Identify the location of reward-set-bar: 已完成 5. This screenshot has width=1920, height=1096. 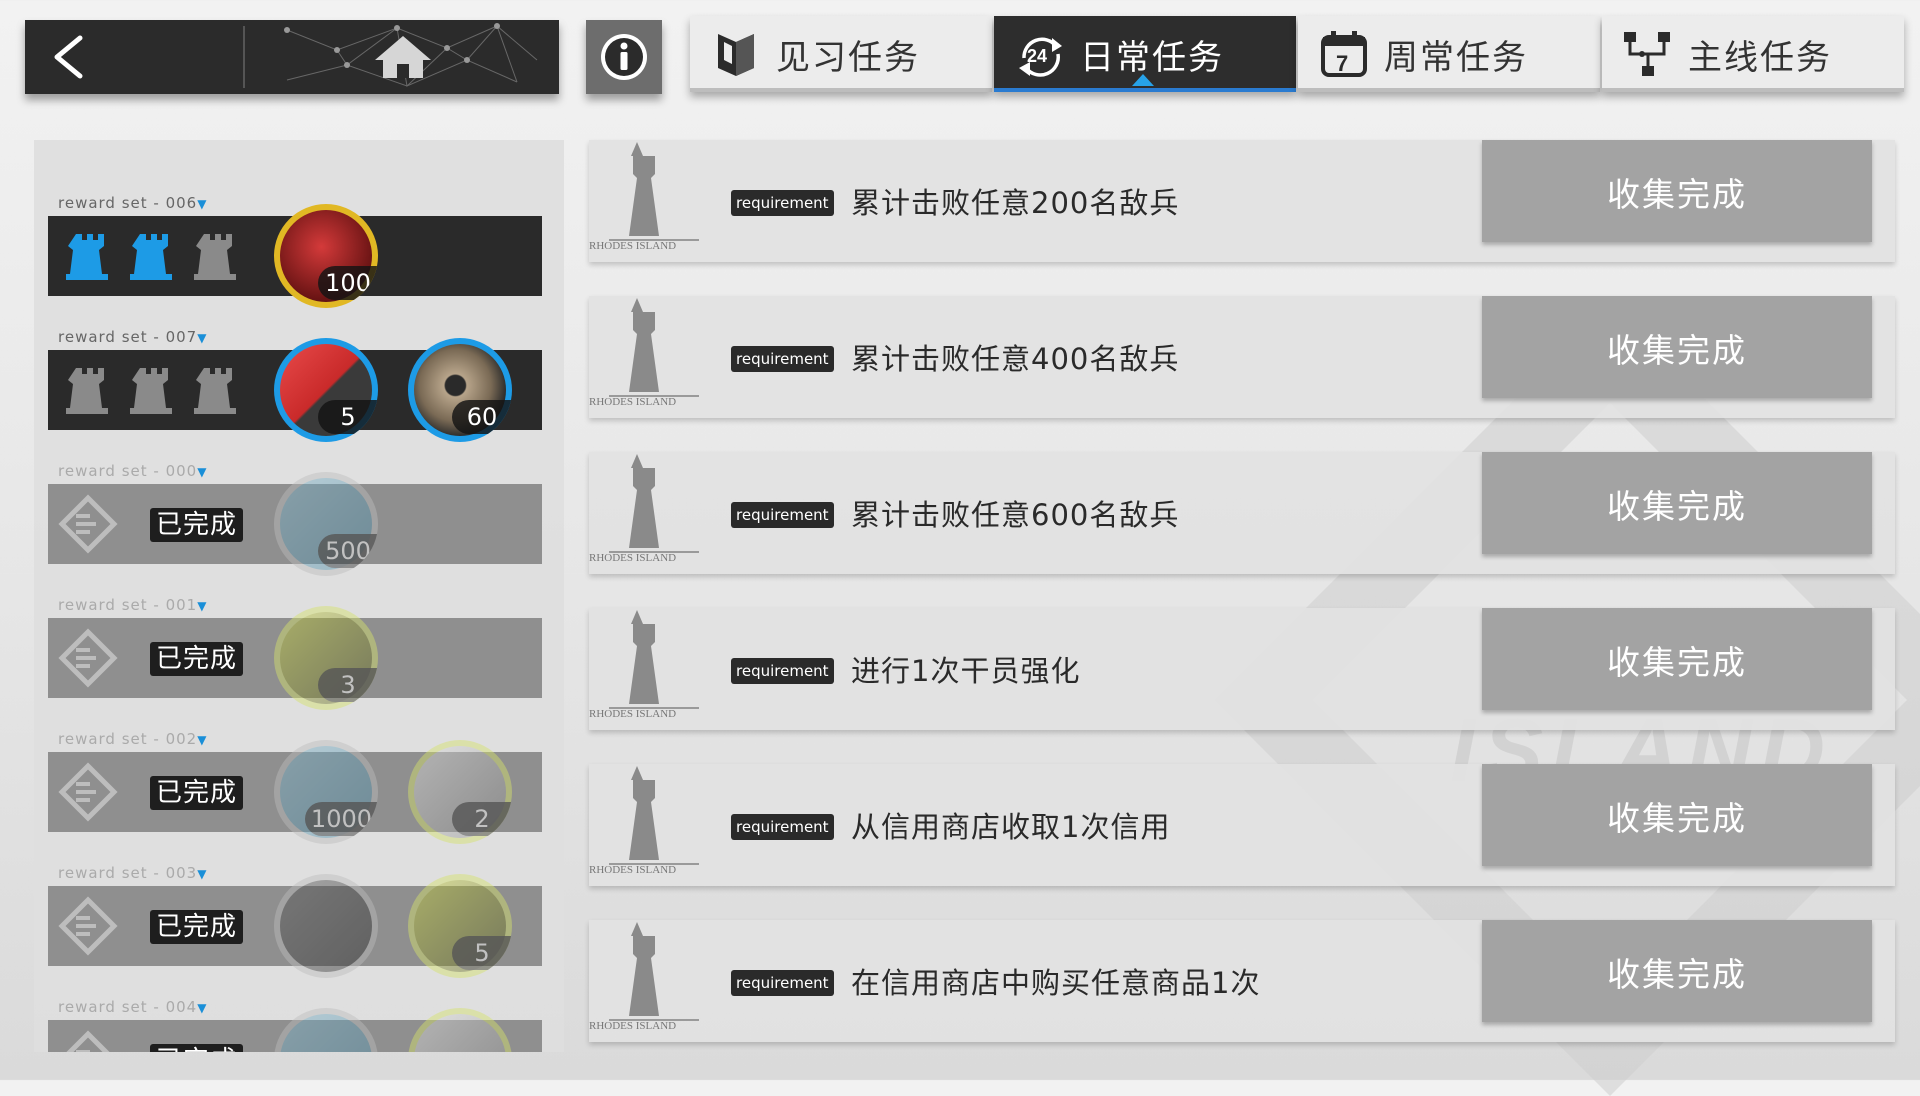
(295, 926).